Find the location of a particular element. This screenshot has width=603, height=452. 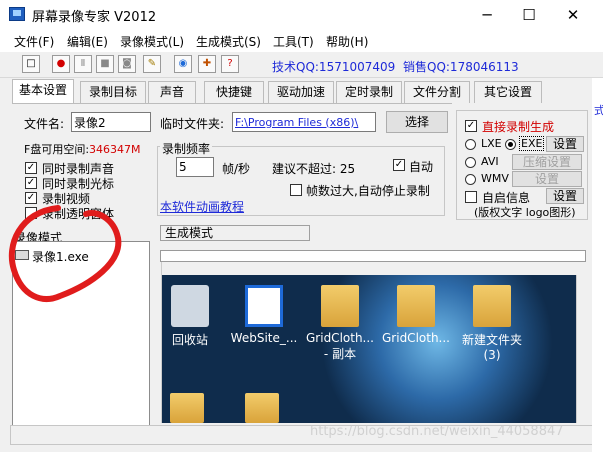

pause-icon: Ⅱ is located at coordinates (83, 64).